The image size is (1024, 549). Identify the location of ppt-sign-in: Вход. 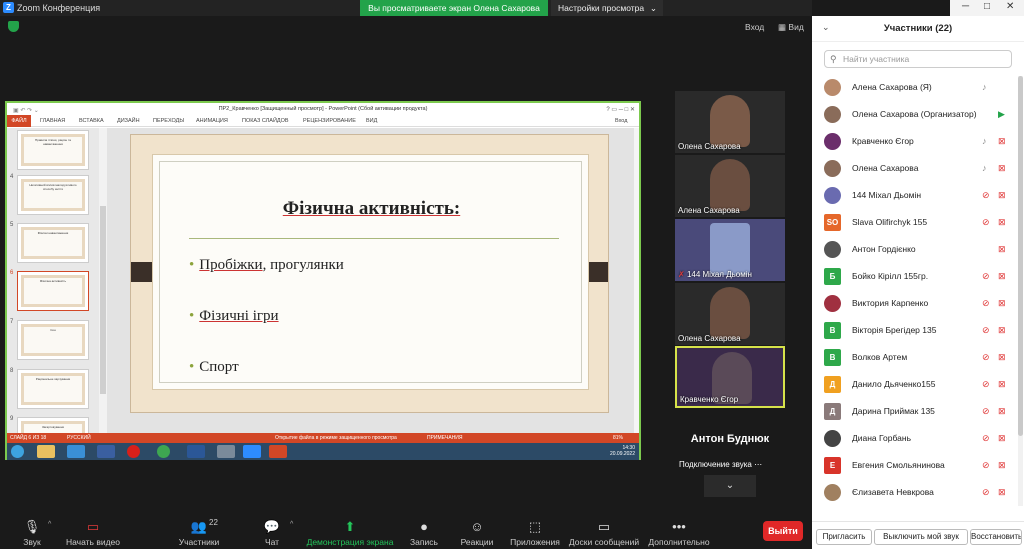
(621, 121).